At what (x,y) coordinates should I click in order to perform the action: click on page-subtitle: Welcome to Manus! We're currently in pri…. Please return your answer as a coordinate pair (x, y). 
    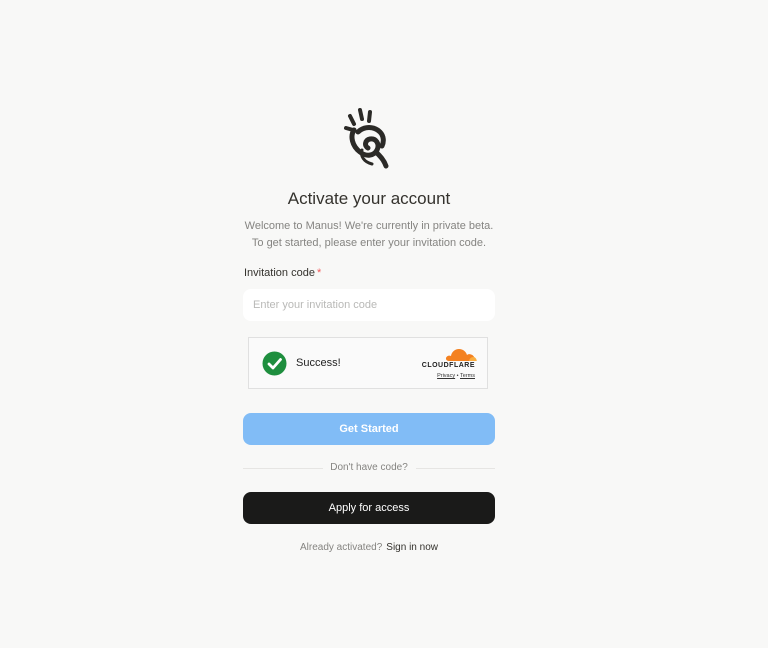
    Looking at the image, I should click on (369, 235).